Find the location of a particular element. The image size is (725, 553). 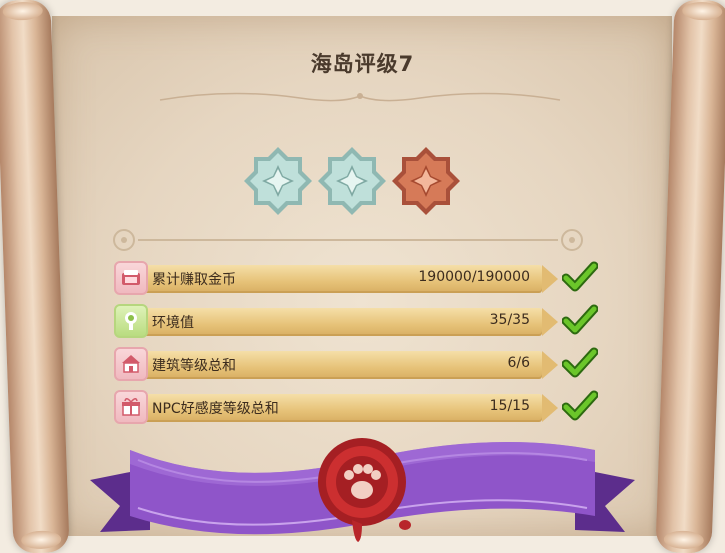

requirement-label: NPC好感度等级总和 is located at coordinates (215, 409).